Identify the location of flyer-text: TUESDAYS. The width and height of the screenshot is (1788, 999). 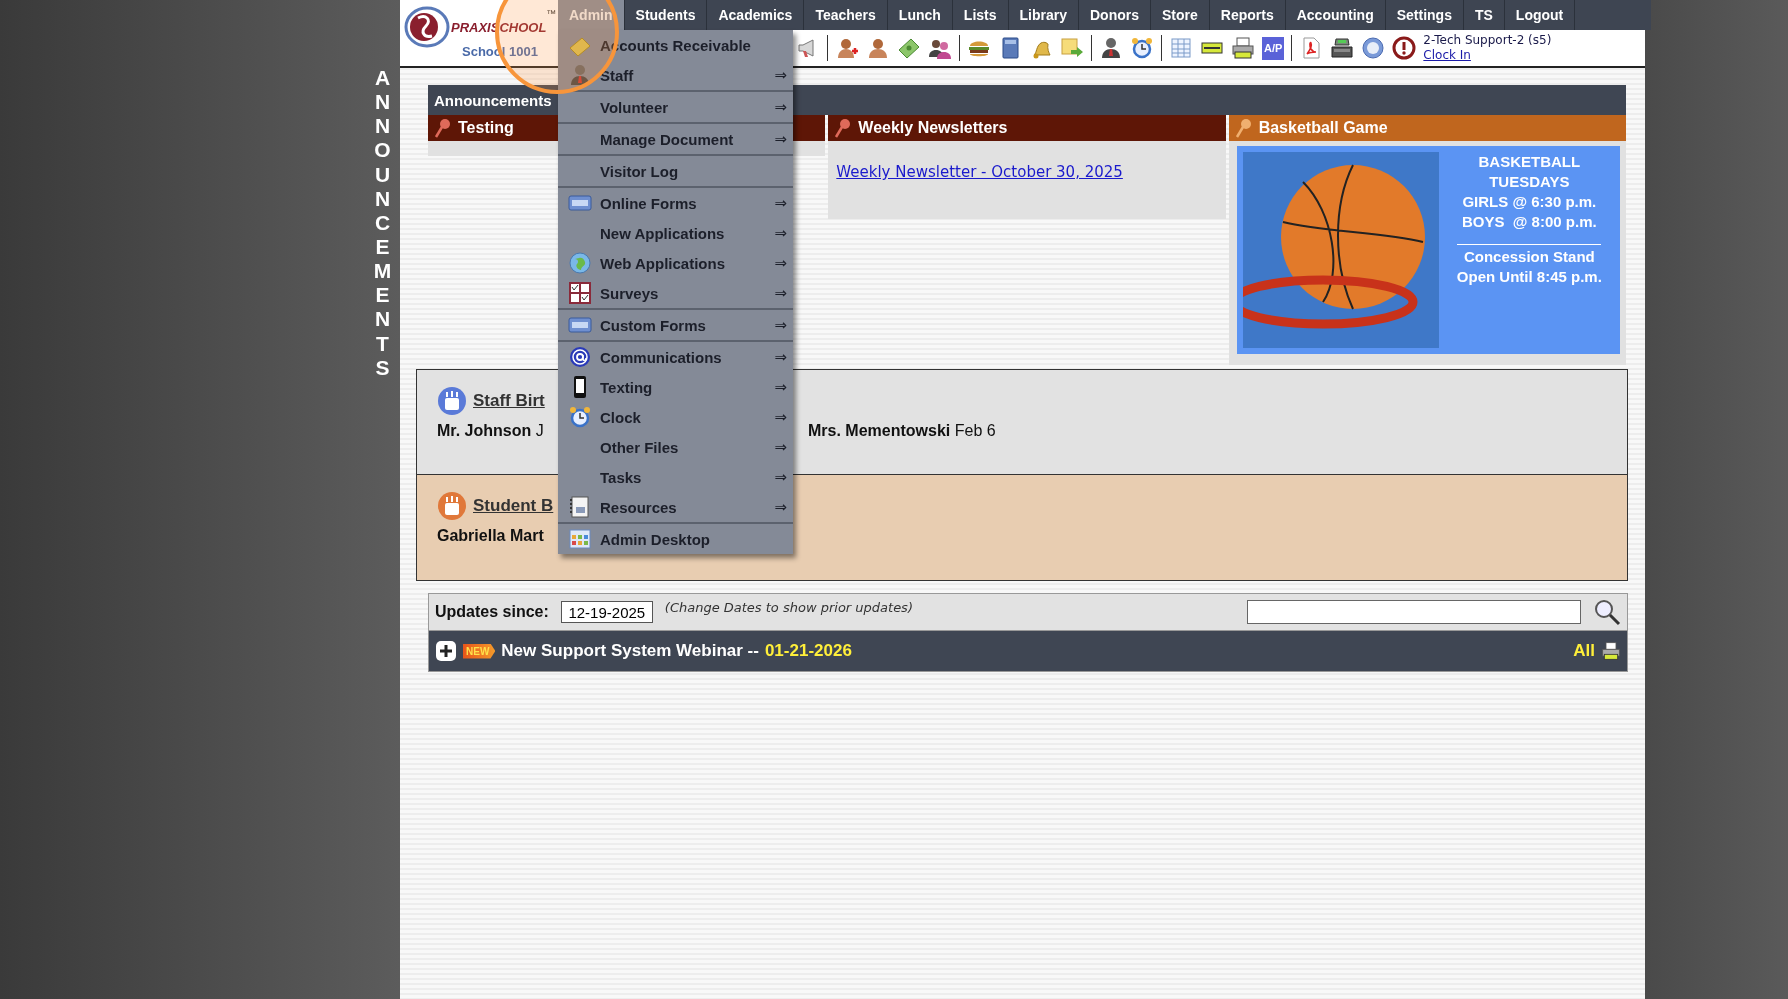
(1529, 182).